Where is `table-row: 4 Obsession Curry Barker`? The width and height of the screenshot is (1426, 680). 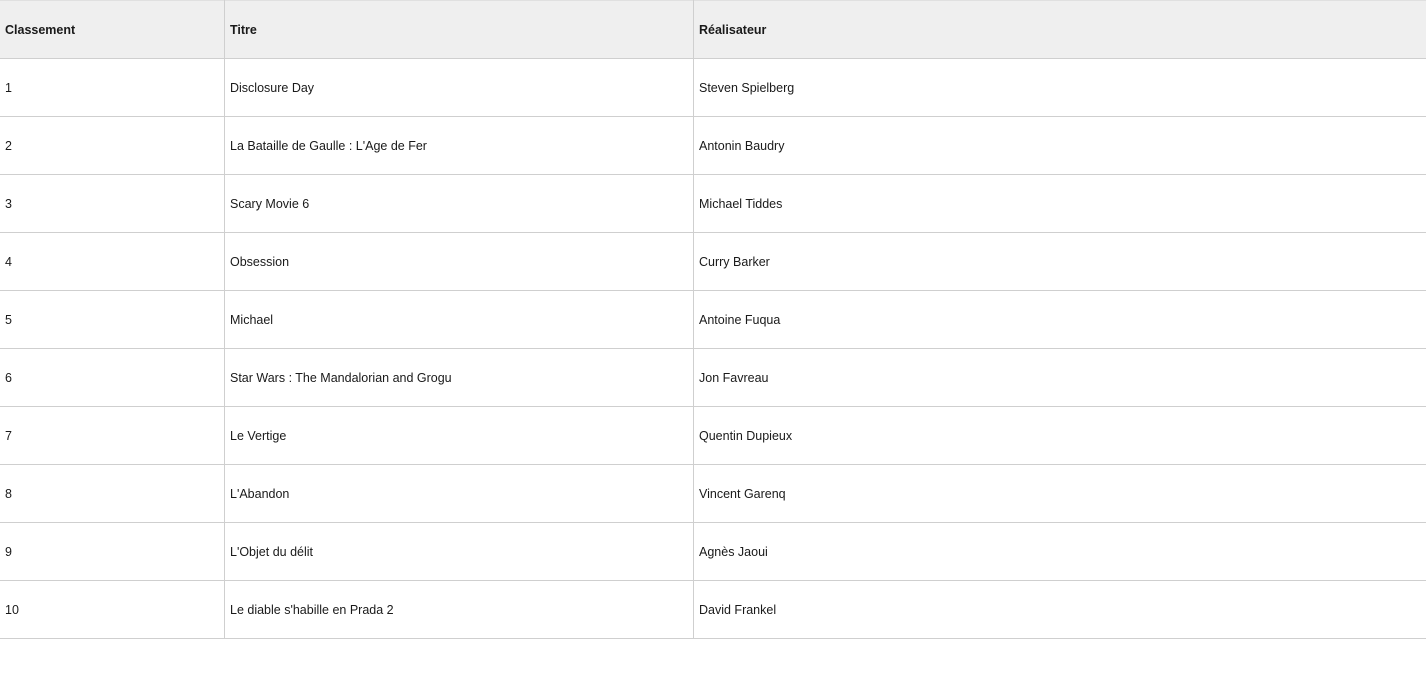 table-row: 4 Obsession Curry Barker is located at coordinates (713, 261).